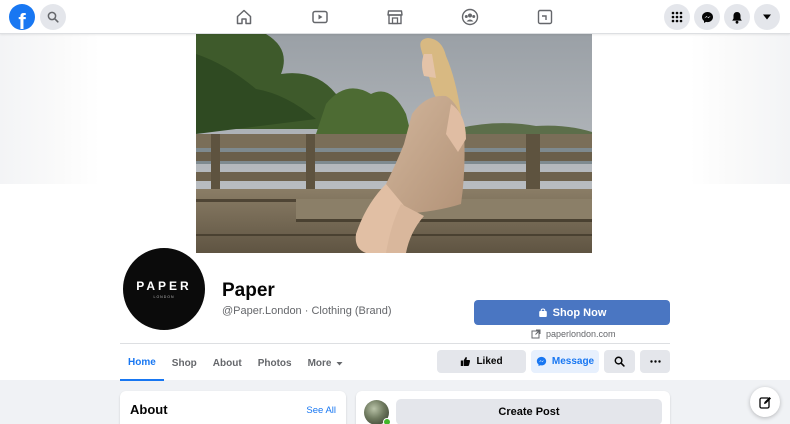  I want to click on notifications-button, so click(737, 17).